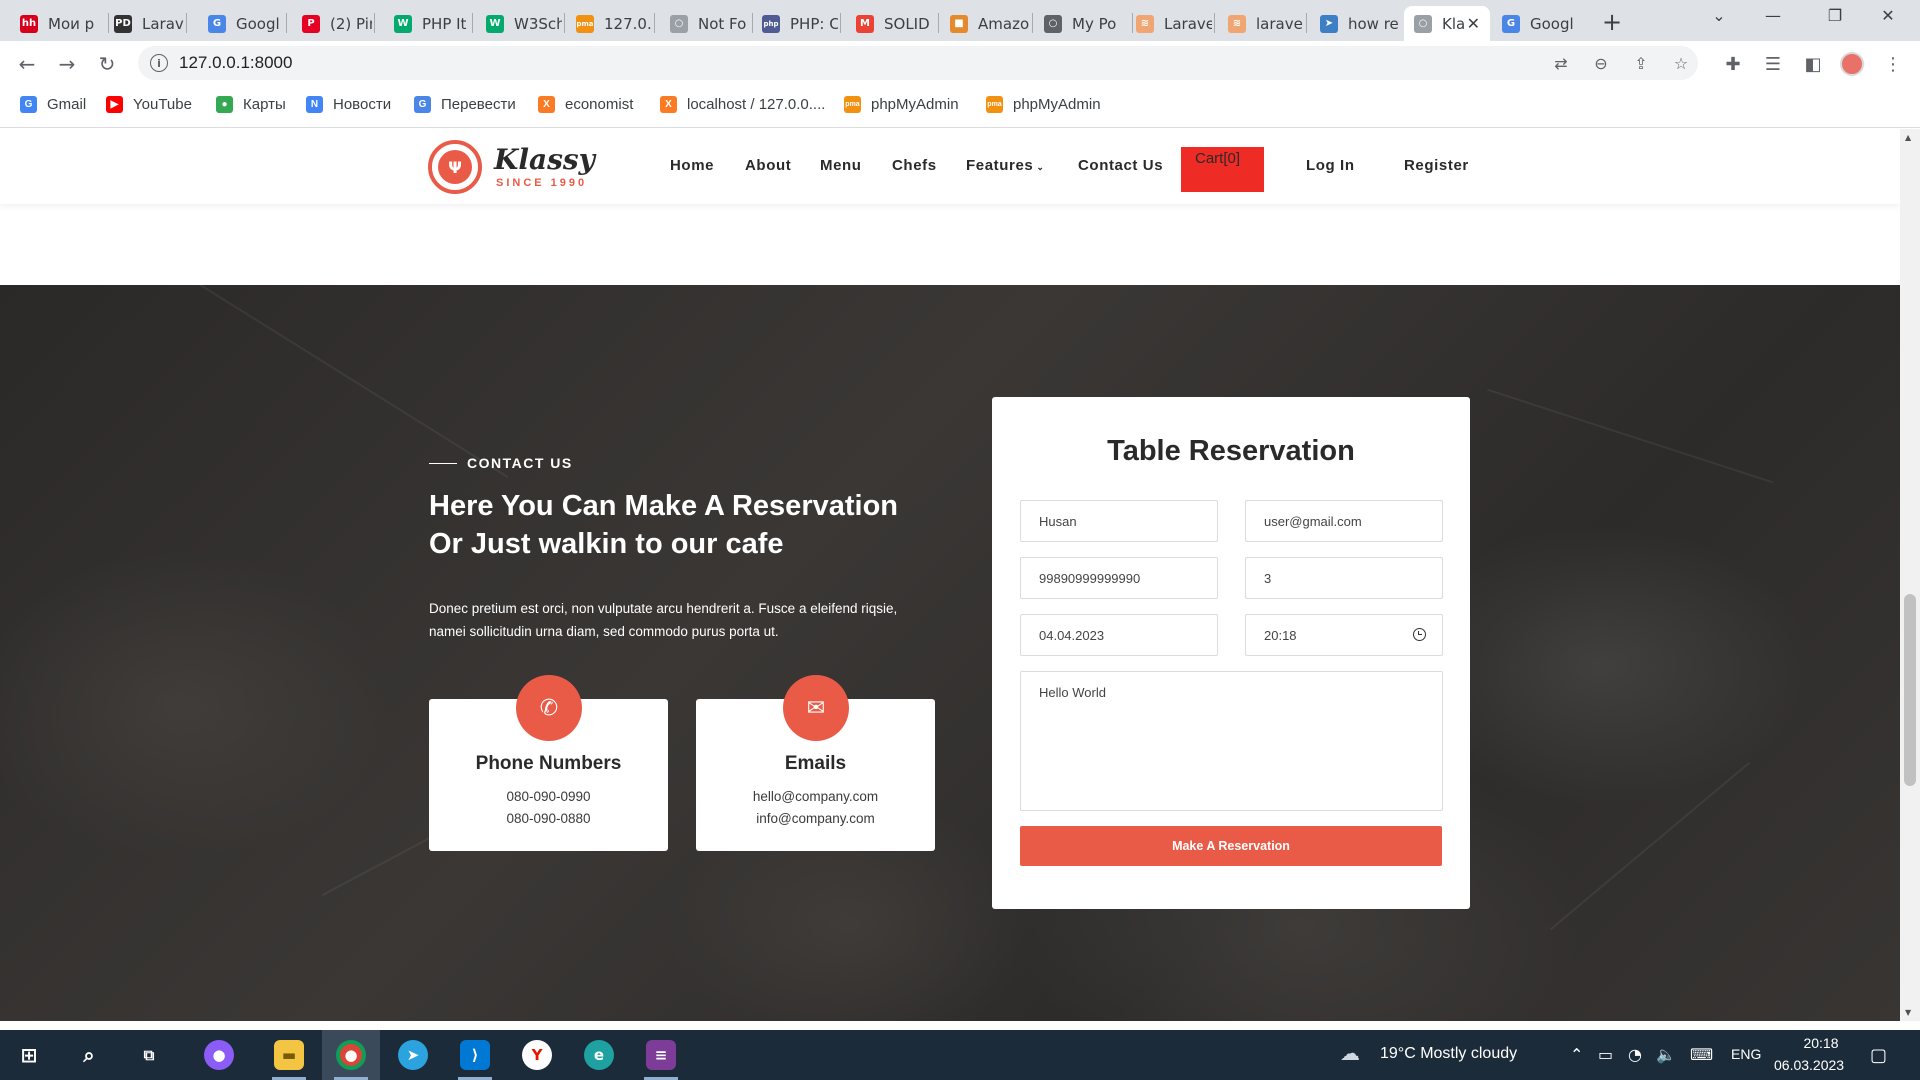  What do you see at coordinates (1448, 1054) in the screenshot?
I see `weather-text: 19°C Mostly cloudy` at bounding box center [1448, 1054].